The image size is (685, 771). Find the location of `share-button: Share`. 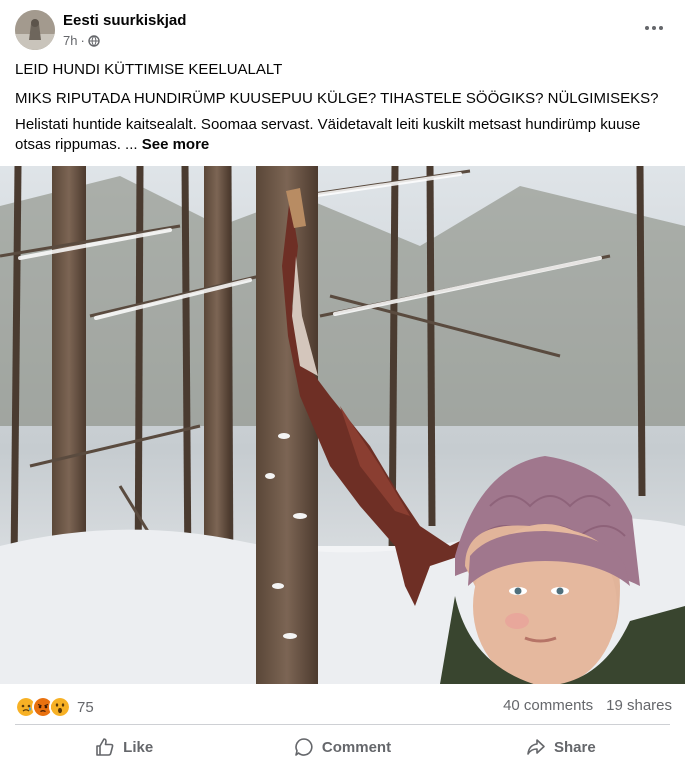

share-button: Share is located at coordinates (561, 747).